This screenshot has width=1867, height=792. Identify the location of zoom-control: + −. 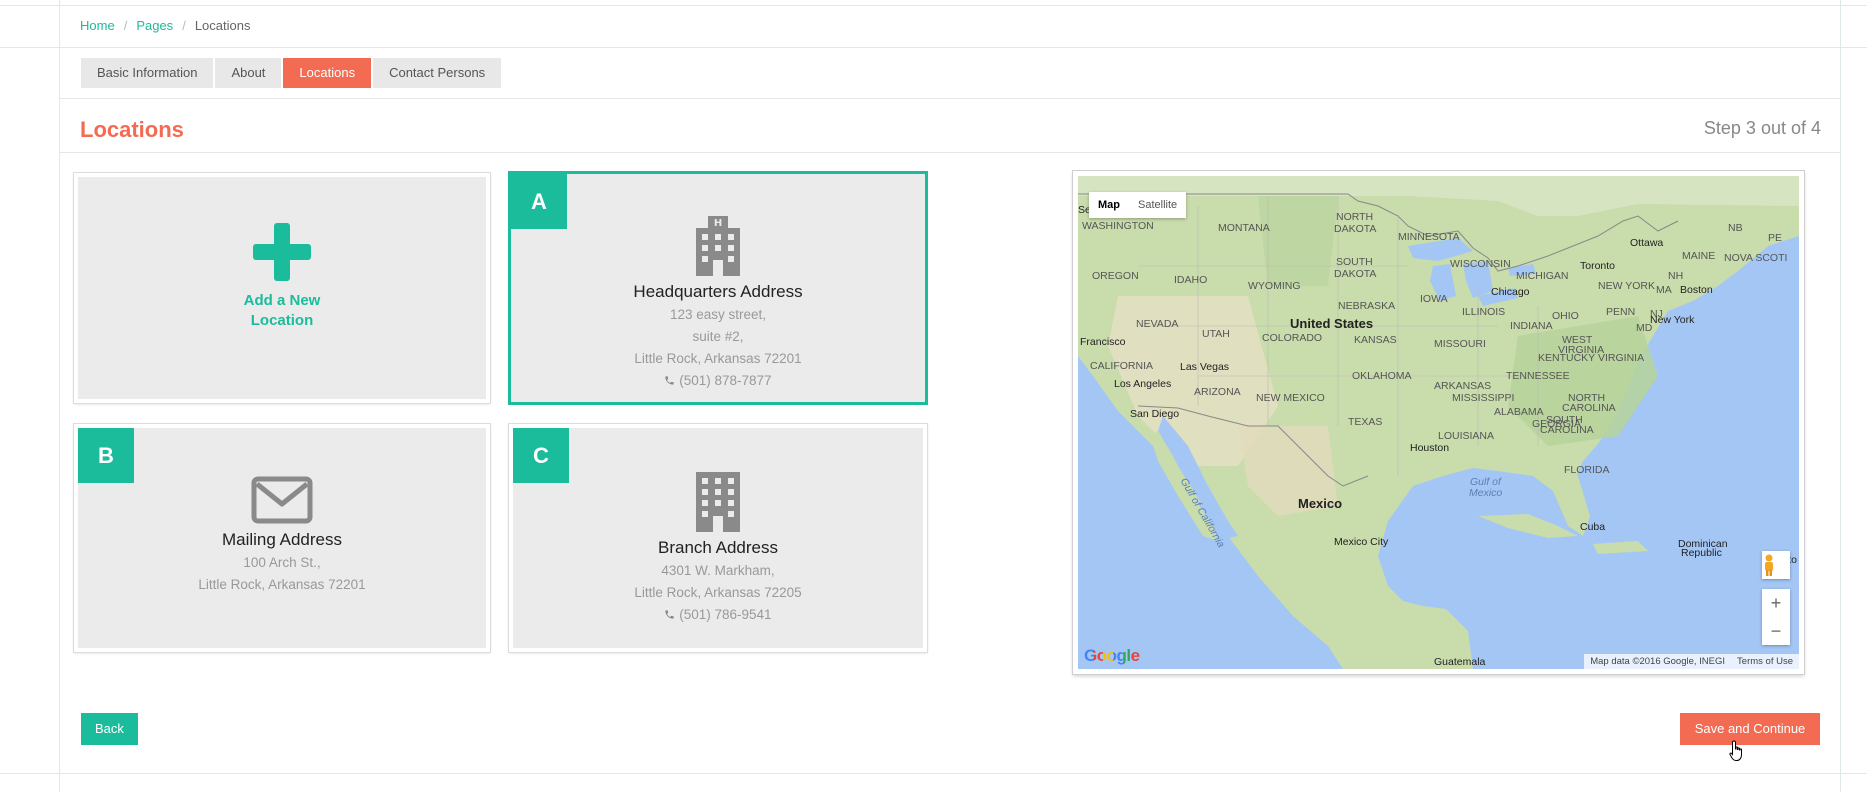
(1776, 617).